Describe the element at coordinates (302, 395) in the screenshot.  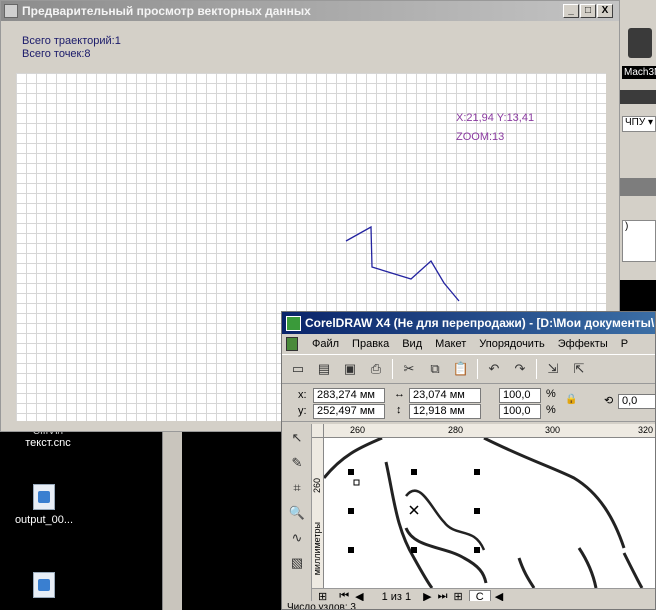
I see `x-label: x:` at that location.